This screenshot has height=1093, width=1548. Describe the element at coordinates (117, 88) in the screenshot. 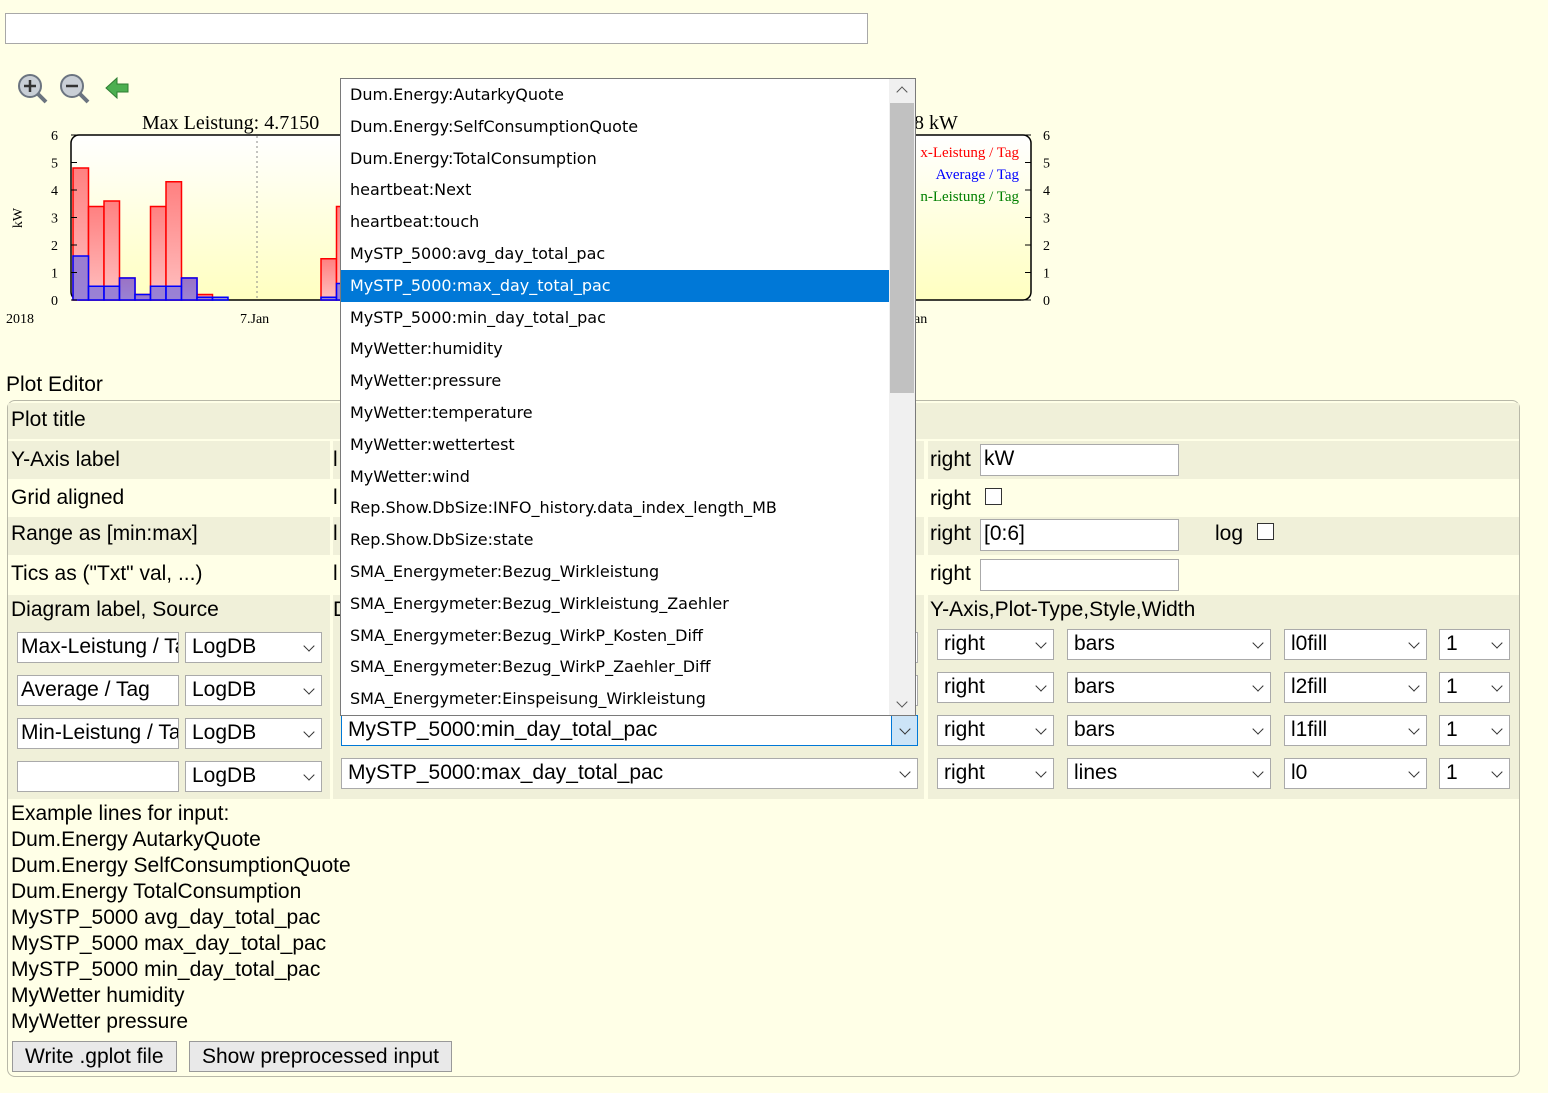

I see `back-arrow-icon` at that location.